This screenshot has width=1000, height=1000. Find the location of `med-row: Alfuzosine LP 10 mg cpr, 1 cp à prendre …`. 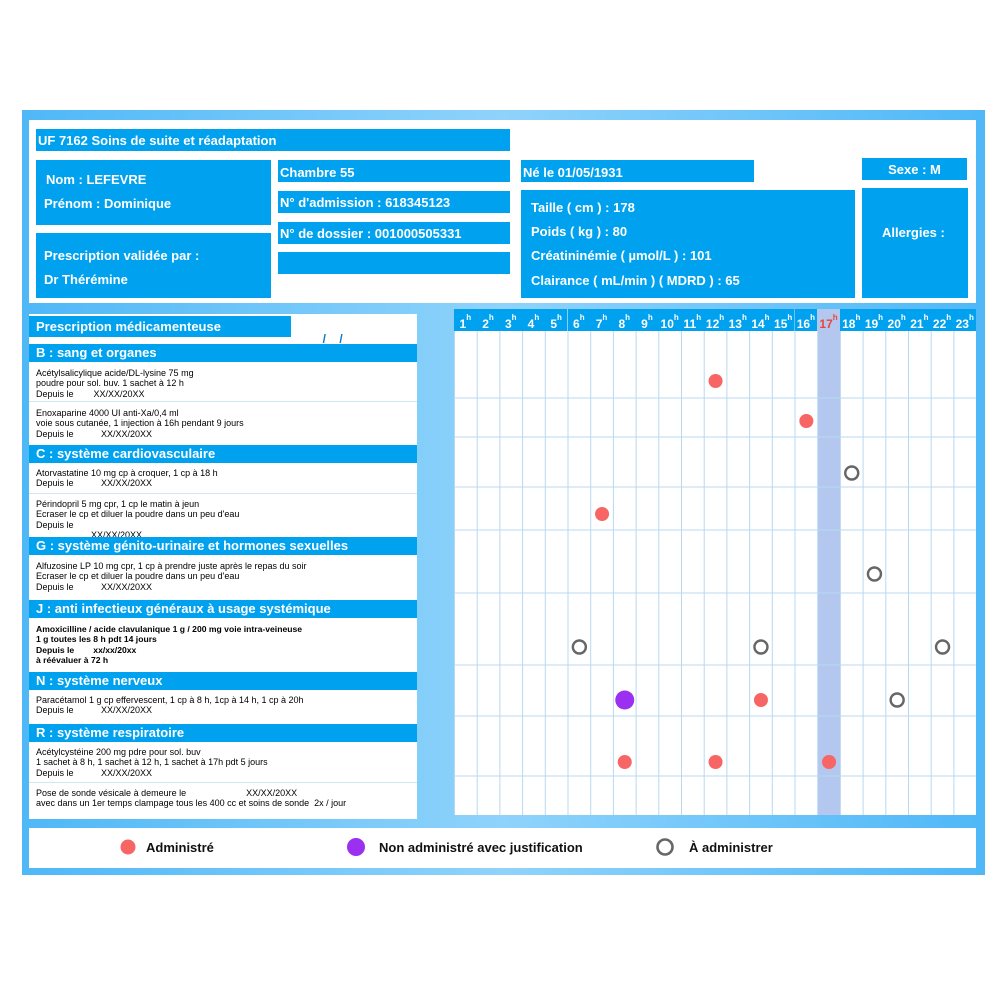

med-row: Alfuzosine LP 10 mg cpr, 1 cp à prendre … is located at coordinates (224, 576).